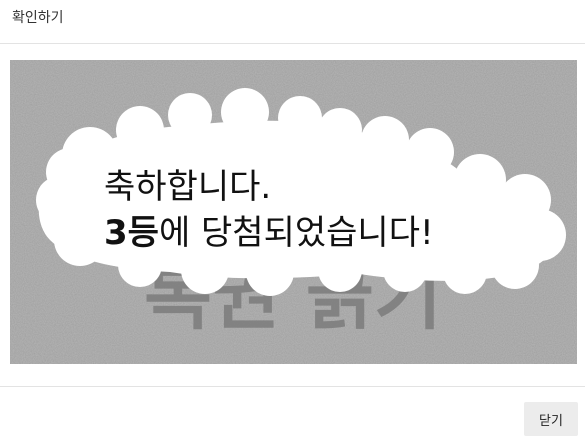  Describe the element at coordinates (551, 419) in the screenshot. I see `close-button: 닫기` at that location.